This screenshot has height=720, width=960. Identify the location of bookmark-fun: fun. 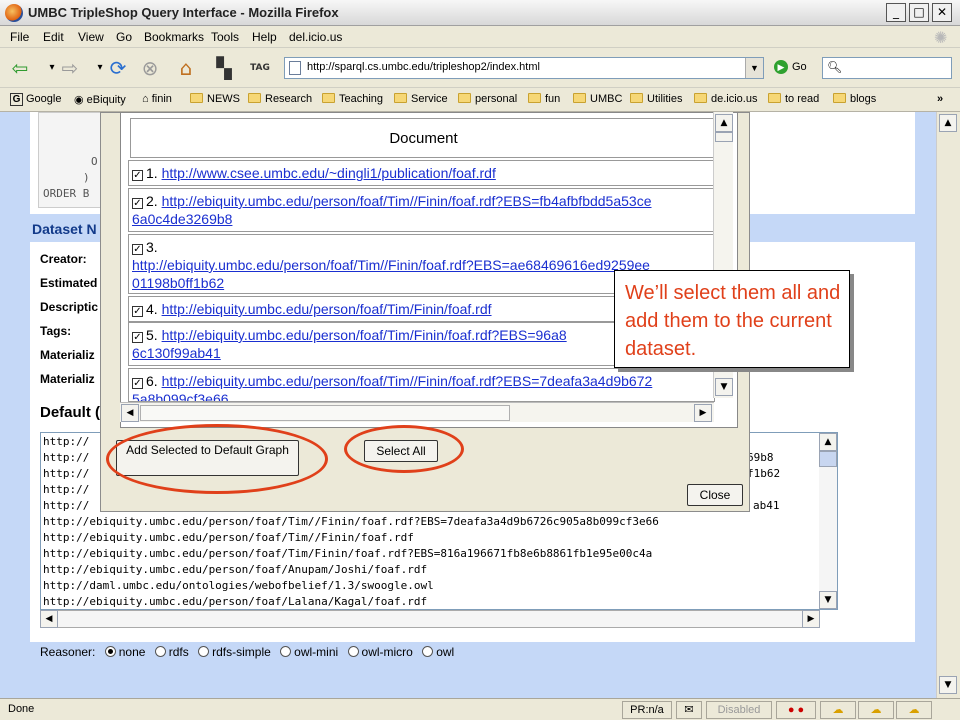
(544, 99).